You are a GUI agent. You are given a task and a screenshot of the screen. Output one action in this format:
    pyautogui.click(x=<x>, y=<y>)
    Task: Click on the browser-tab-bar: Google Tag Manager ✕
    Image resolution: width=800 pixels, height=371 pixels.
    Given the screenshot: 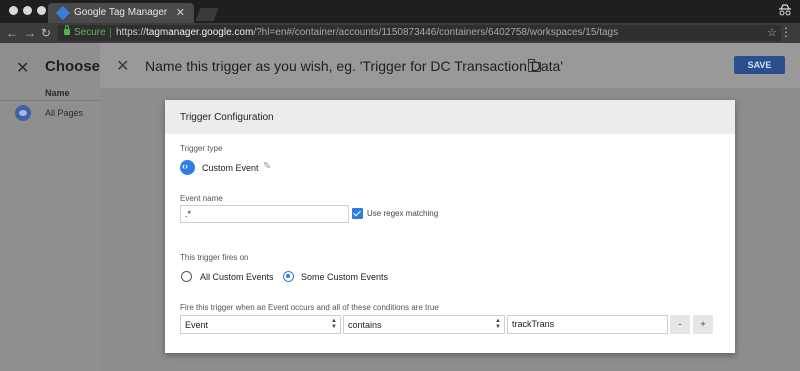 What is the action you would take?
    pyautogui.click(x=400, y=11)
    